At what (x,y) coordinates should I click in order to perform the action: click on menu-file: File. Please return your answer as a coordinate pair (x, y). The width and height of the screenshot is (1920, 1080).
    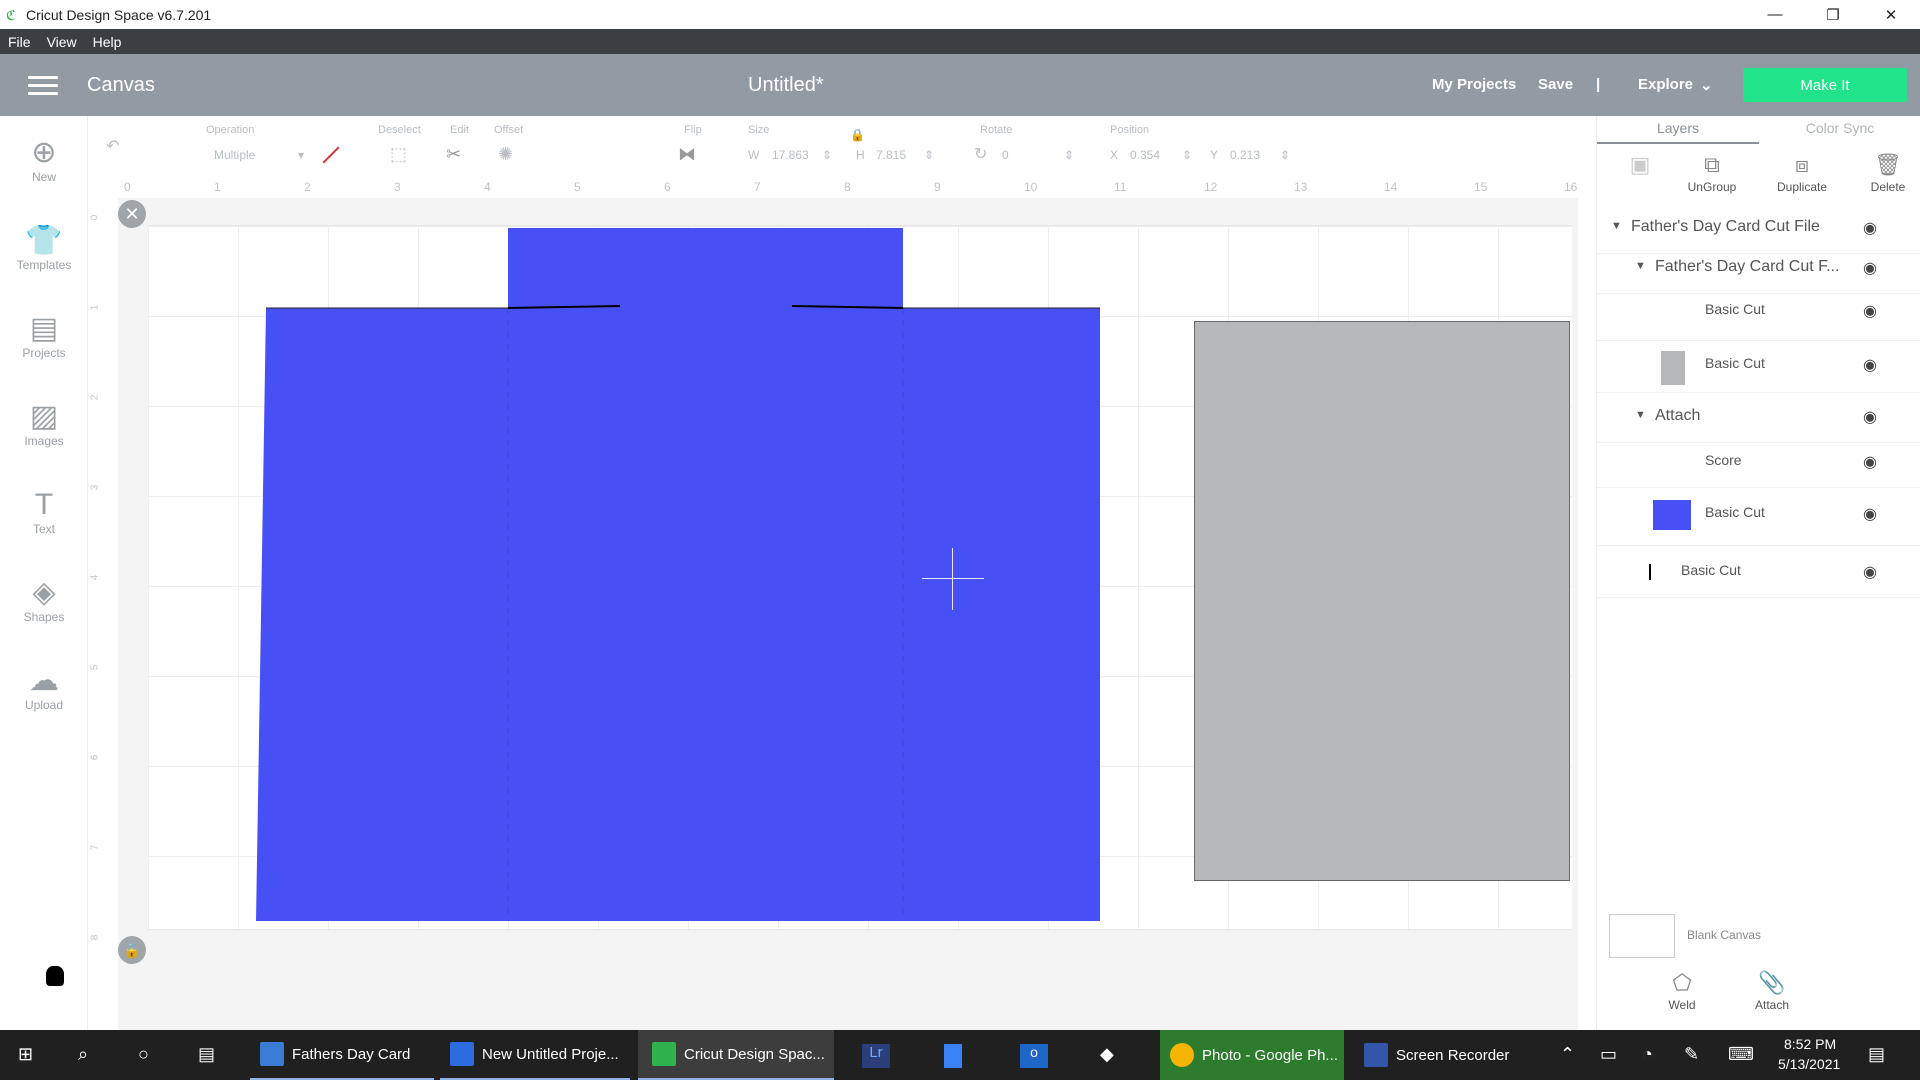
    Looking at the image, I should click on (19, 42).